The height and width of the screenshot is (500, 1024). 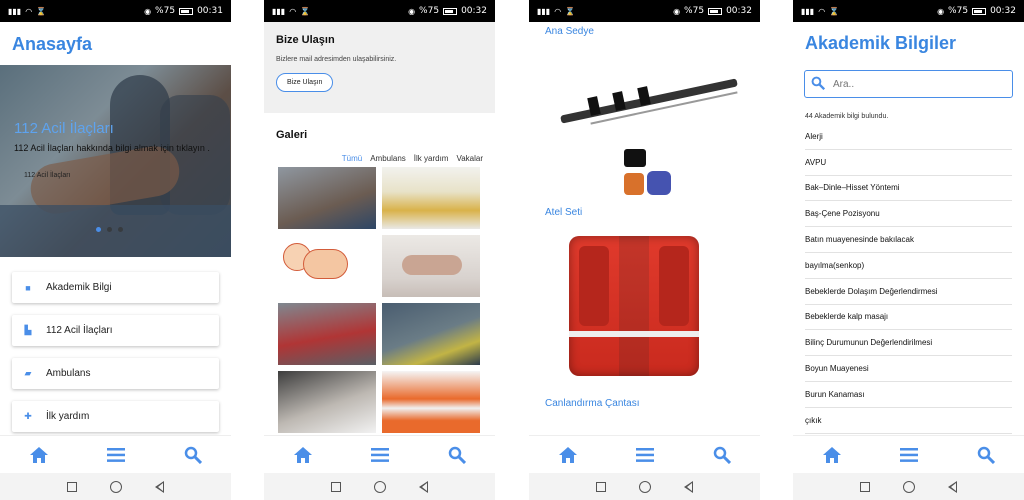 I want to click on equipment-title: Ana Sedye, so click(x=644, y=29).